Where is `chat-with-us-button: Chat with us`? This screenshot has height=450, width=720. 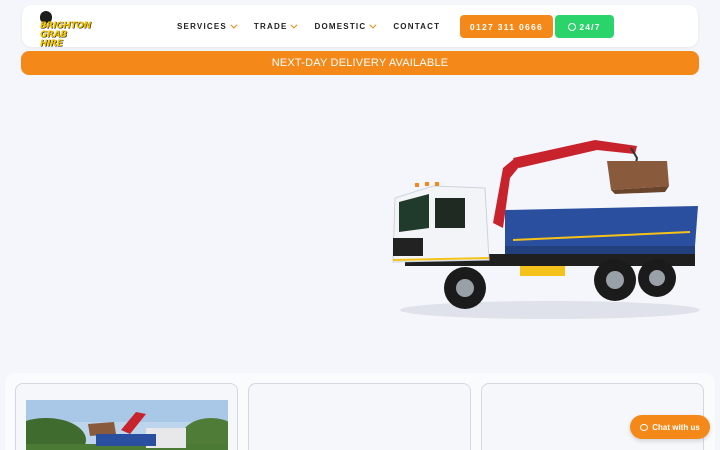
chat-with-us-button: Chat with us is located at coordinates (670, 427).